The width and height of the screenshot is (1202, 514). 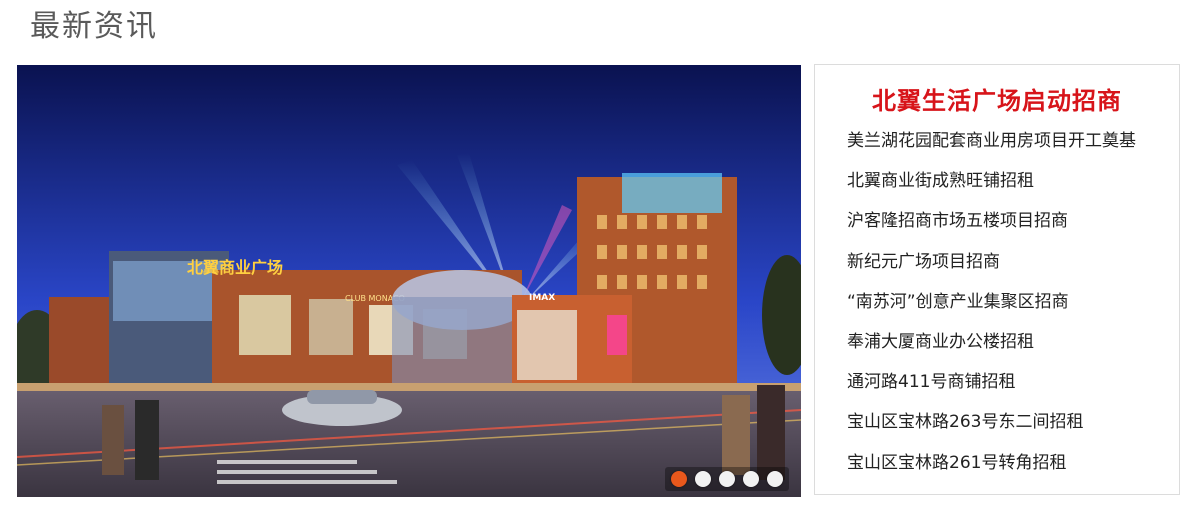 What do you see at coordinates (991, 348) in the screenshot?
I see `news-item-link: 奉浦大厦商业办公楼招租` at bounding box center [991, 348].